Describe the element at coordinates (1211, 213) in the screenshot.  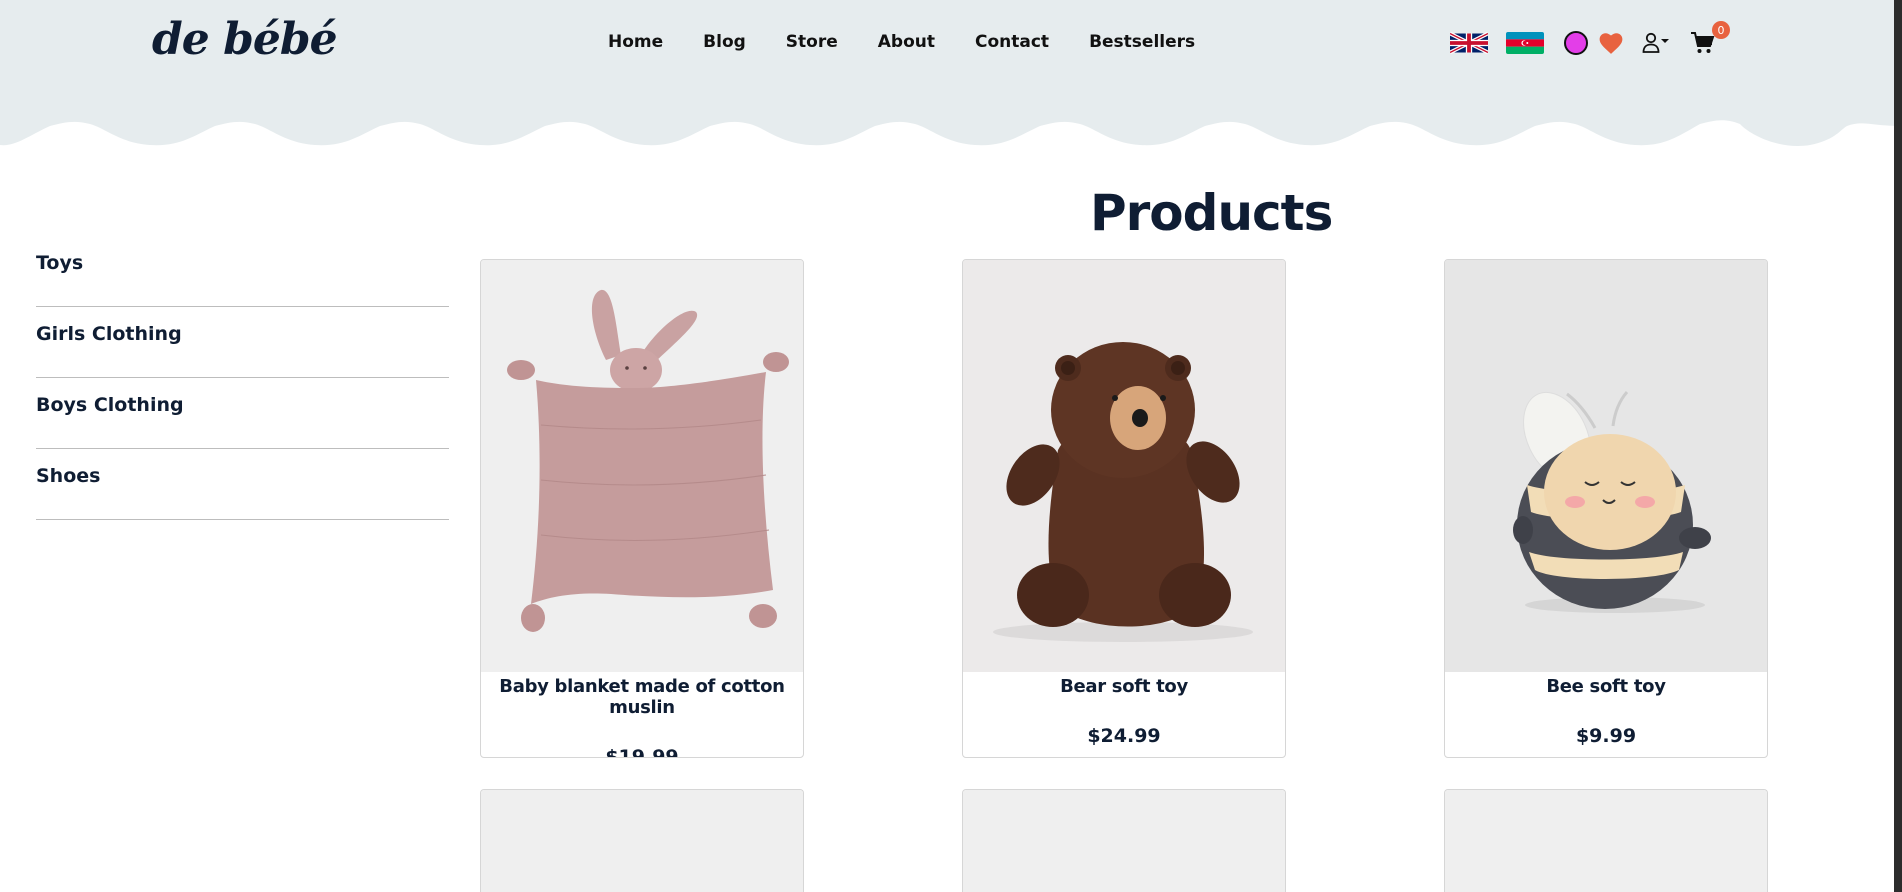
I see `page-title: Products` at that location.